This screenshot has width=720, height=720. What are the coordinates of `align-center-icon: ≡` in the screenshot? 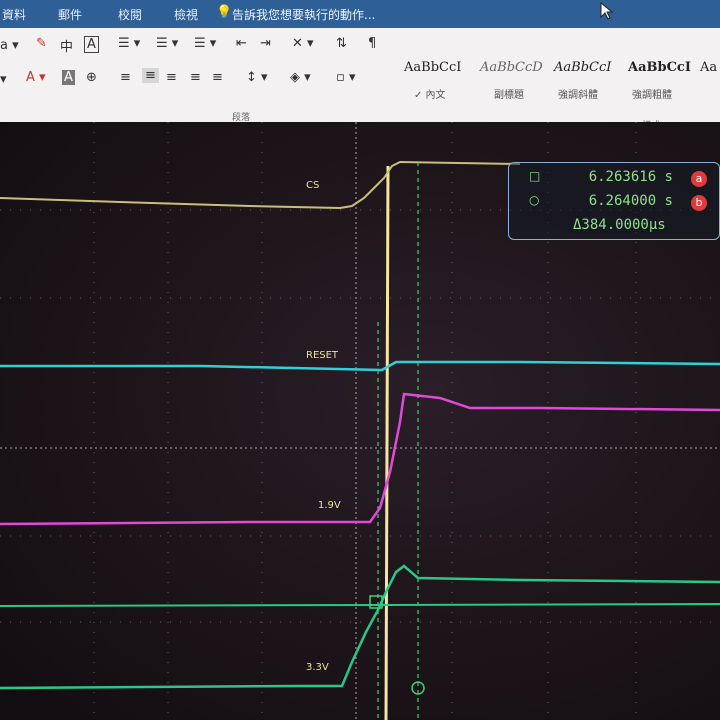 It's located at (150, 75).